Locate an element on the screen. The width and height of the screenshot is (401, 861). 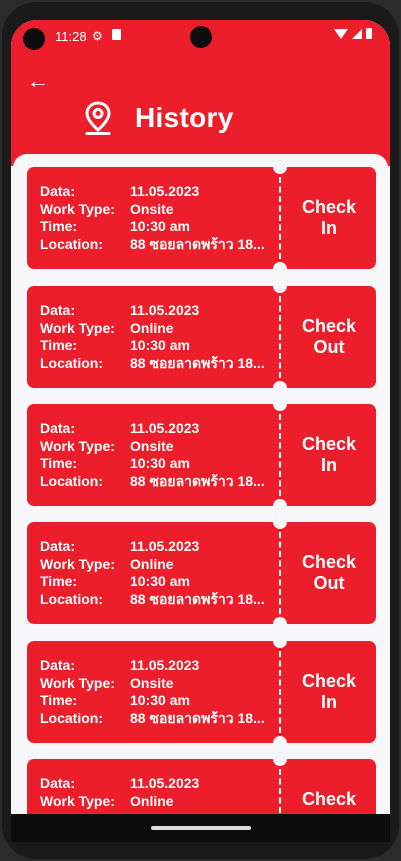
signal-icon is located at coordinates (357, 33).